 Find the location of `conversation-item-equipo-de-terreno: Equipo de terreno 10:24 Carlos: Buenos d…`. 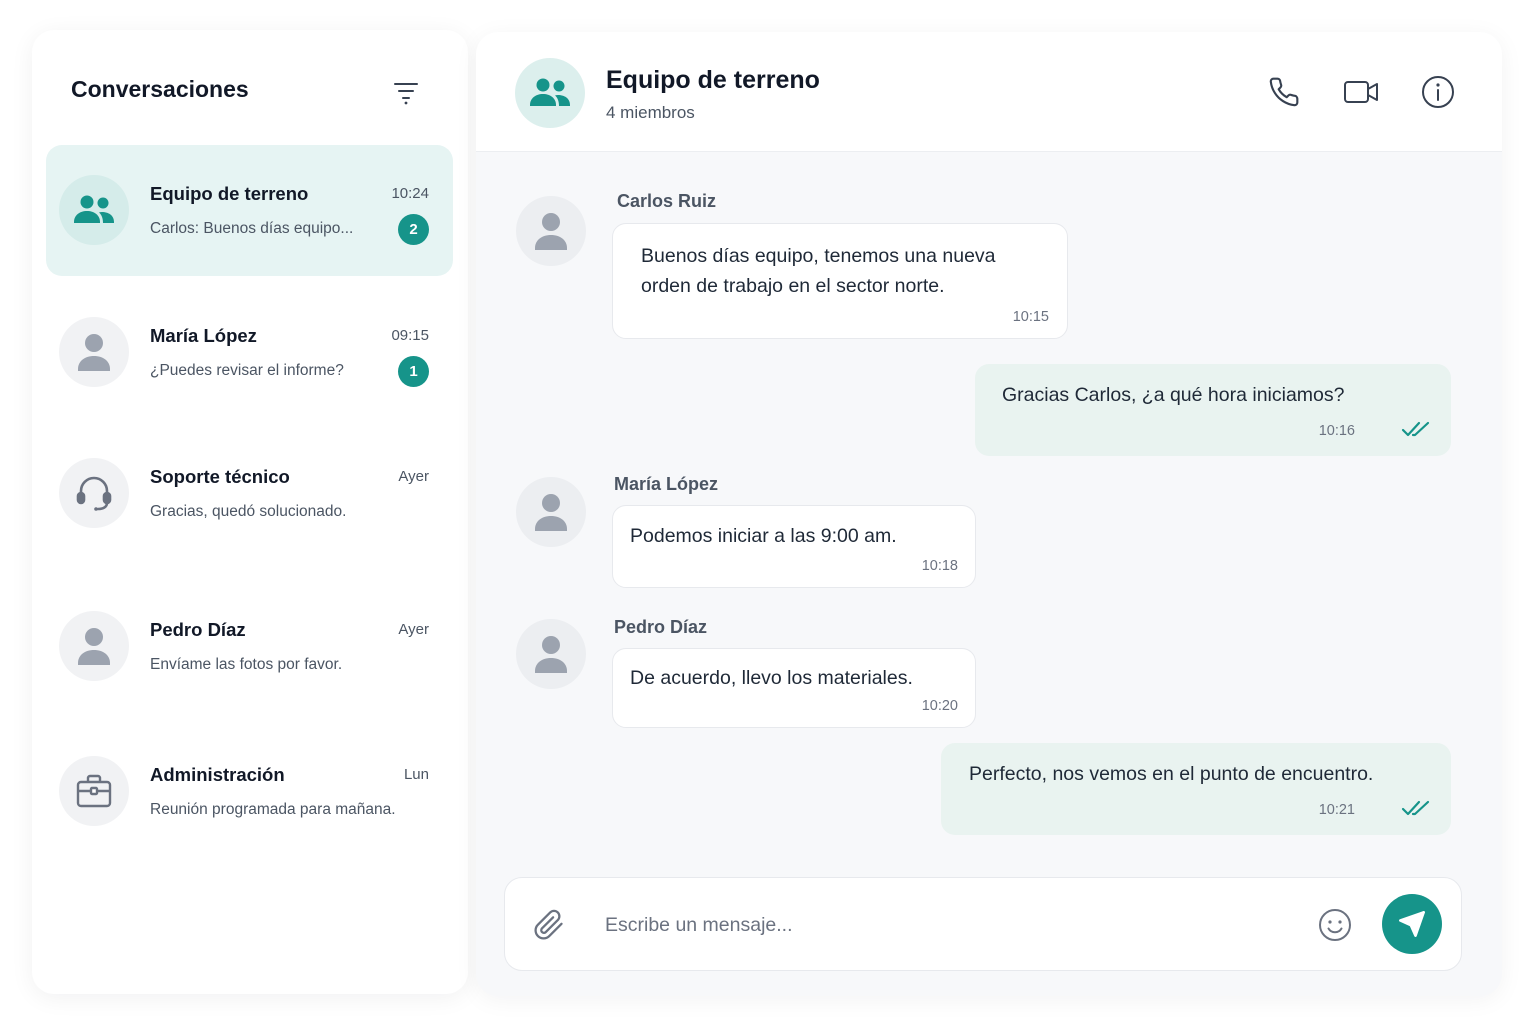

conversation-item-equipo-de-terreno: Equipo de terreno 10:24 Carlos: Buenos d… is located at coordinates (249, 210).